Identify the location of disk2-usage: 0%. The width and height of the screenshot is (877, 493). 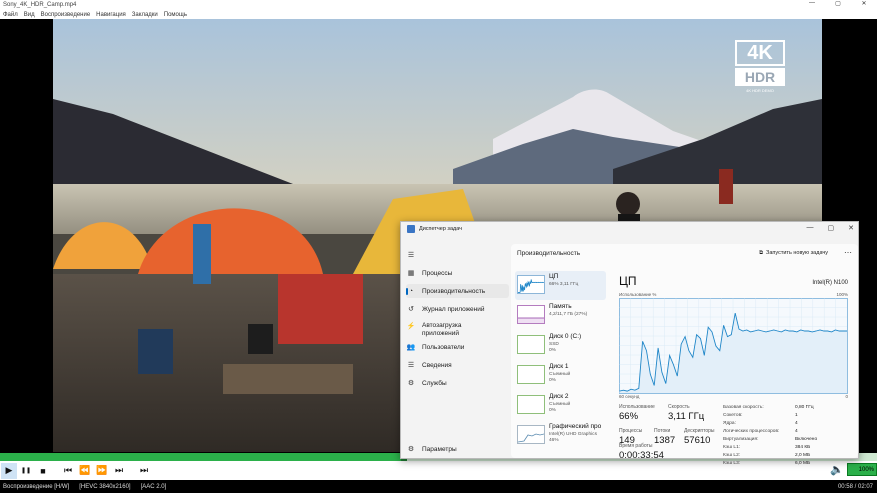
(552, 410).